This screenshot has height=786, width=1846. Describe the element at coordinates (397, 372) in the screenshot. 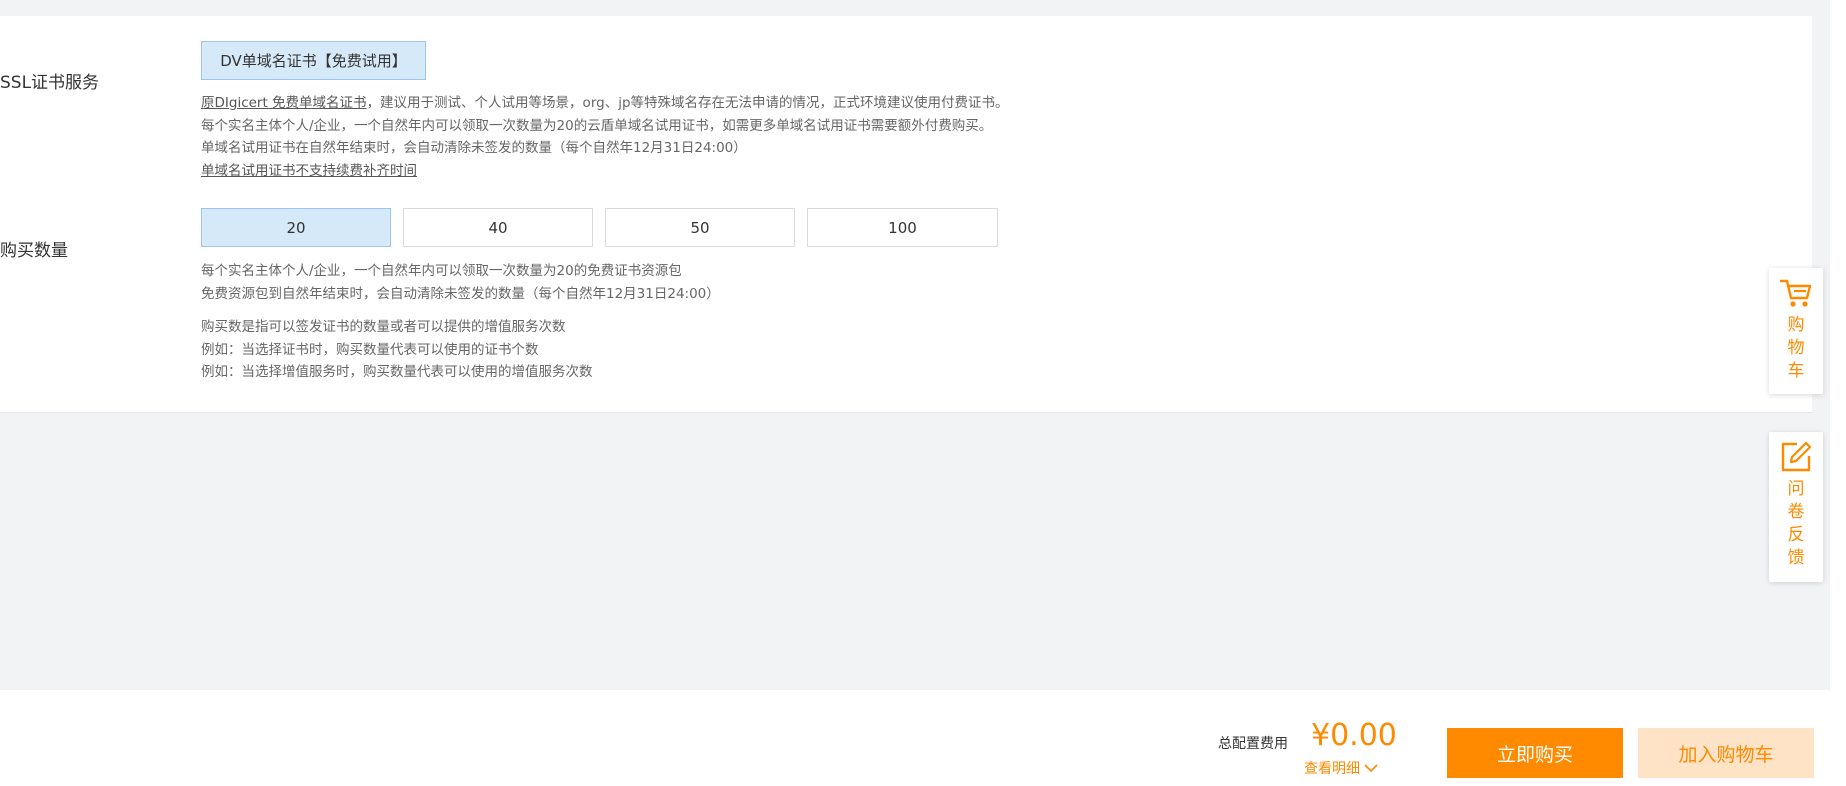

I see `quantity-note: 例如：当选择增值服务时，购买数量代表可以使用的增值服务次数` at that location.